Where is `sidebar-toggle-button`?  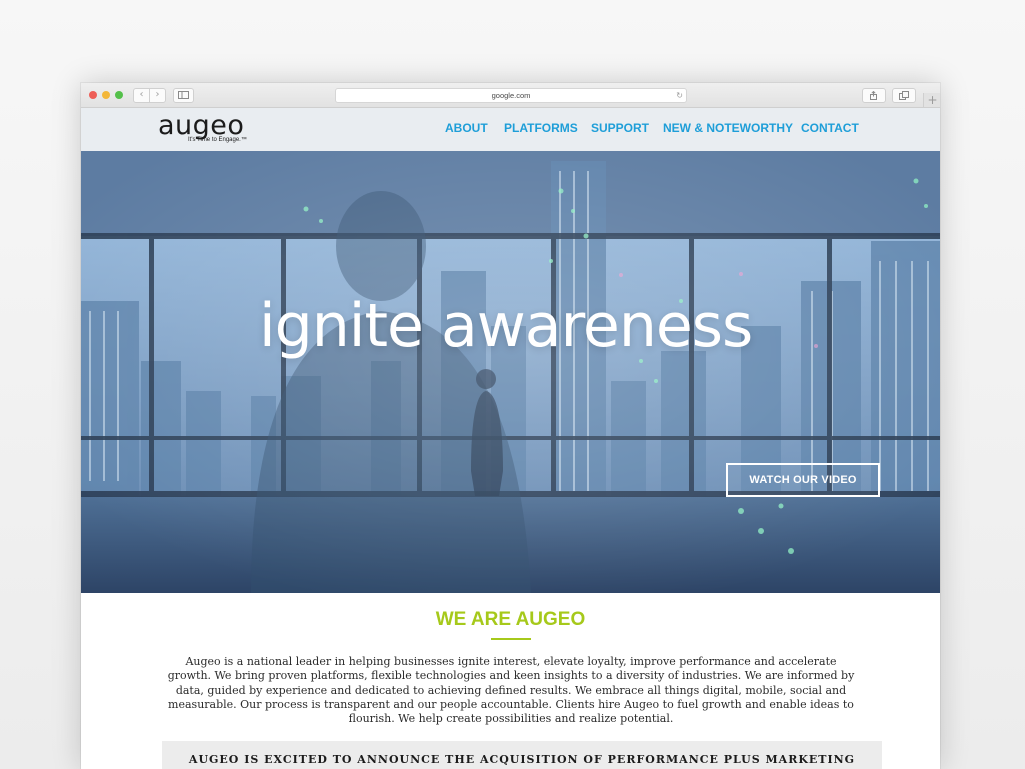 sidebar-toggle-button is located at coordinates (183, 95).